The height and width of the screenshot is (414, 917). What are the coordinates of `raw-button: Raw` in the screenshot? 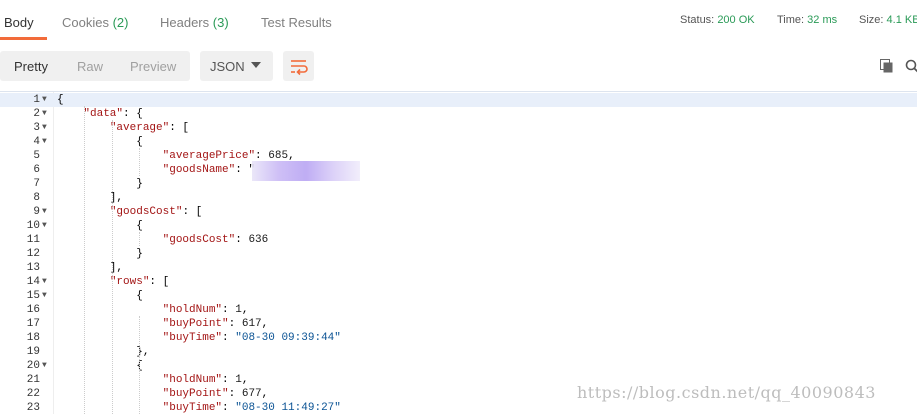 It's located at (90, 66).